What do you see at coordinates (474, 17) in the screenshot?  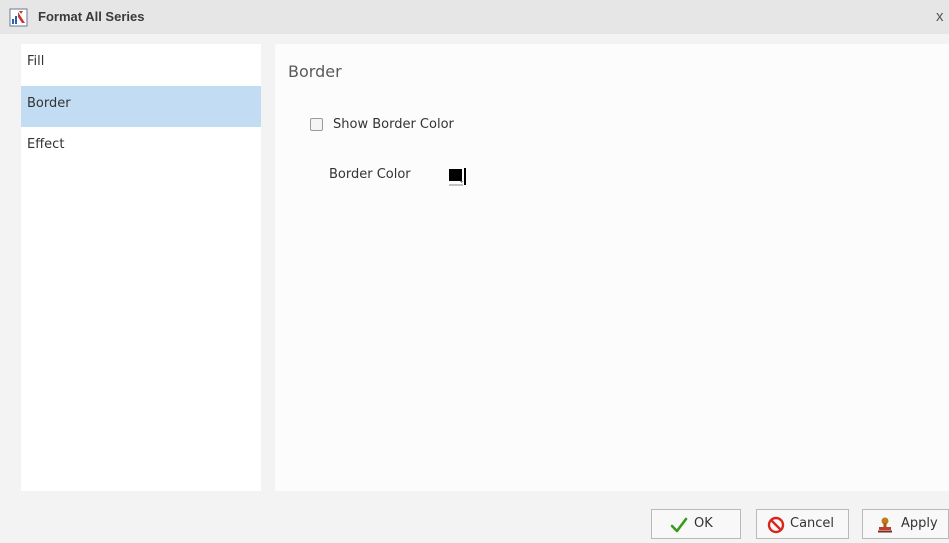 I see `dialog-title-bar: Format All Series x` at bounding box center [474, 17].